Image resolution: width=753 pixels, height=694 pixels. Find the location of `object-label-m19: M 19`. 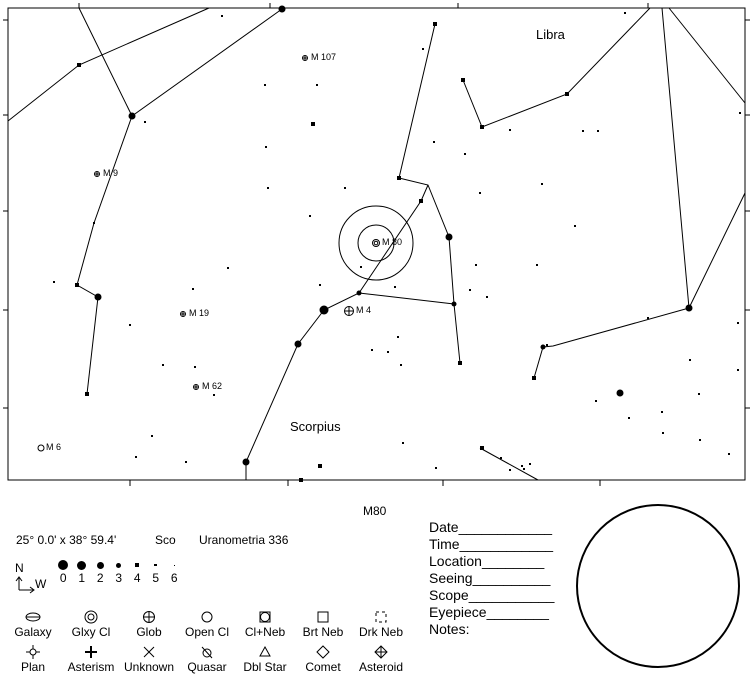

object-label-m19: M 19 is located at coordinates (199, 313).